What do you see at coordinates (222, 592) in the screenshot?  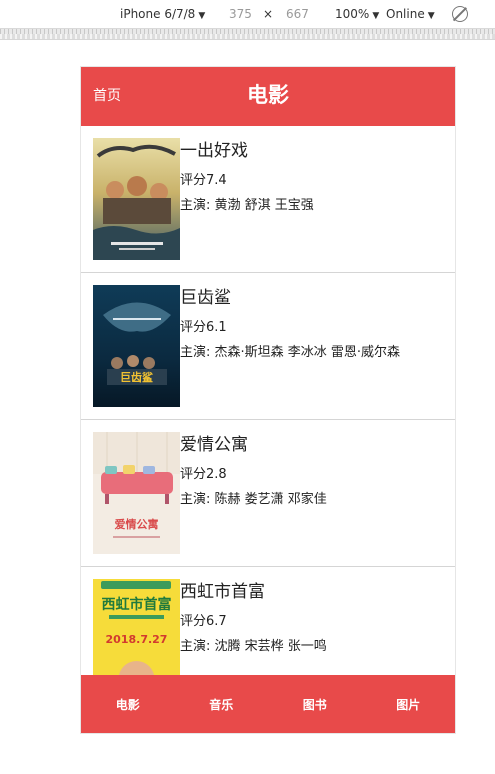 I see `movie-title: 西虹市首富` at bounding box center [222, 592].